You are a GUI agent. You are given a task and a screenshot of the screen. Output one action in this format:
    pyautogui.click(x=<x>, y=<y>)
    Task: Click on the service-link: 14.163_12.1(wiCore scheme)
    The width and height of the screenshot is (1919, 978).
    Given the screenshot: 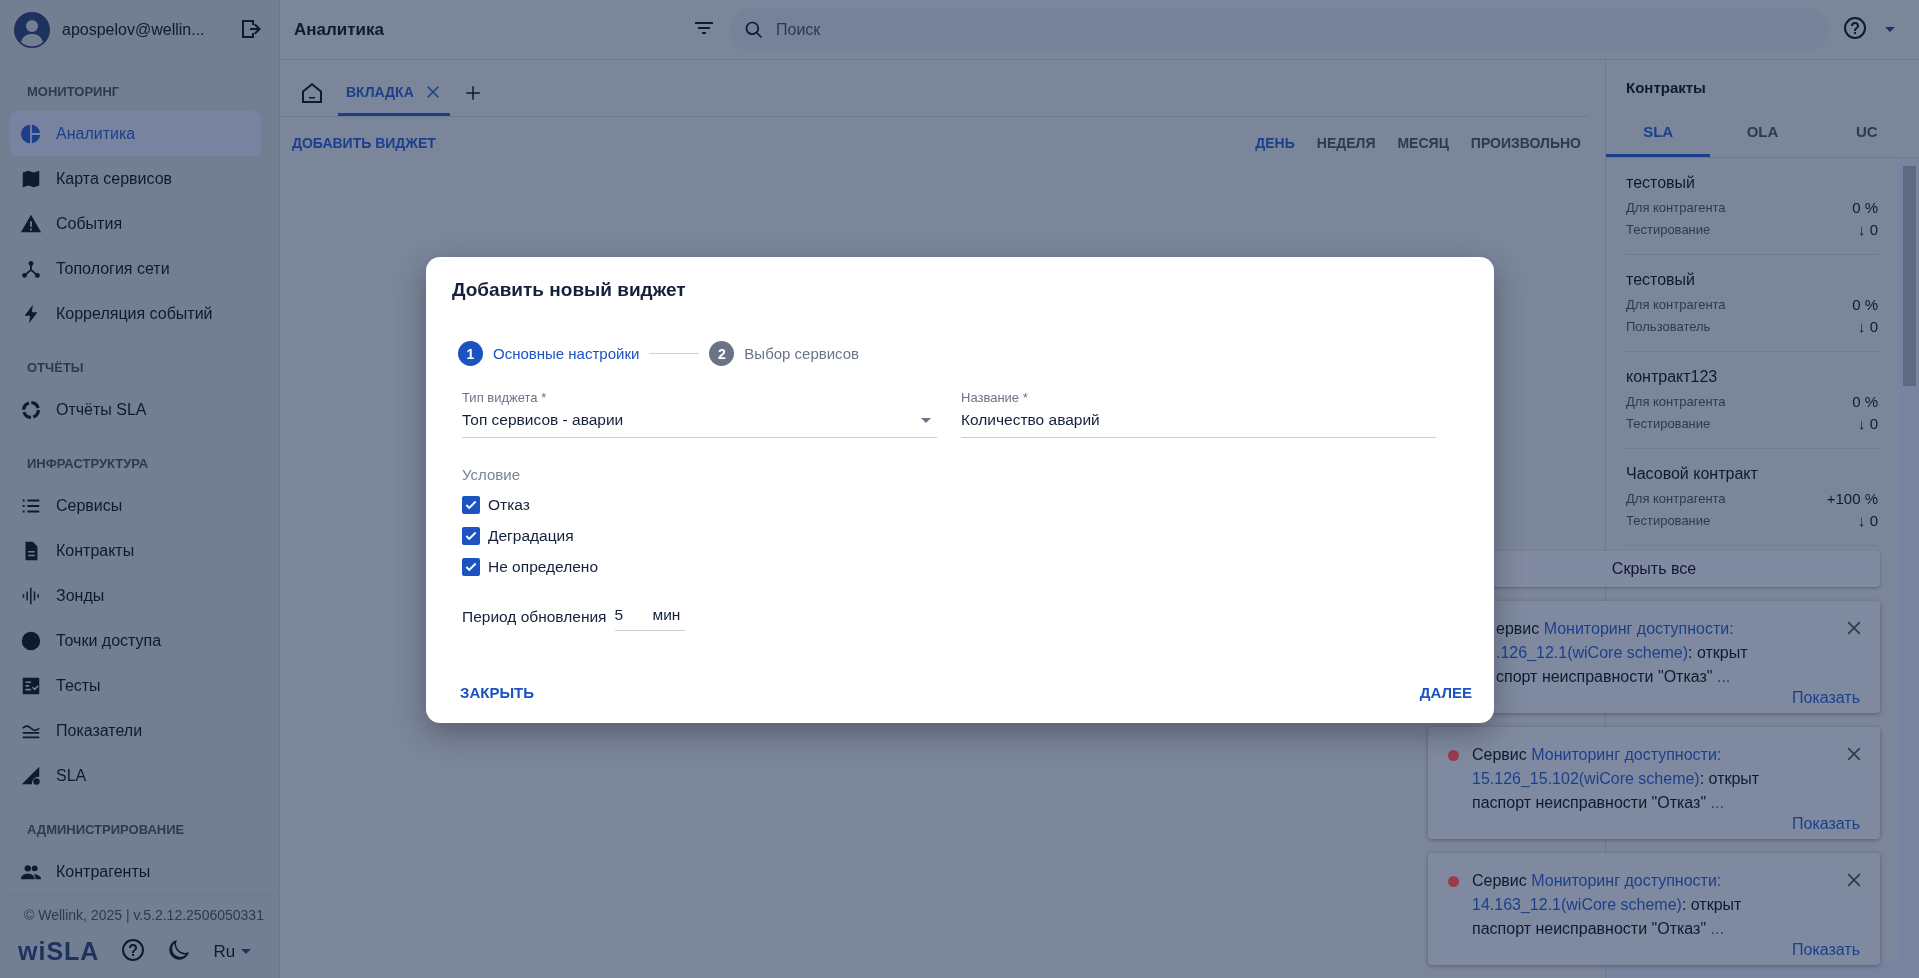 What is the action you would take?
    pyautogui.click(x=1577, y=904)
    